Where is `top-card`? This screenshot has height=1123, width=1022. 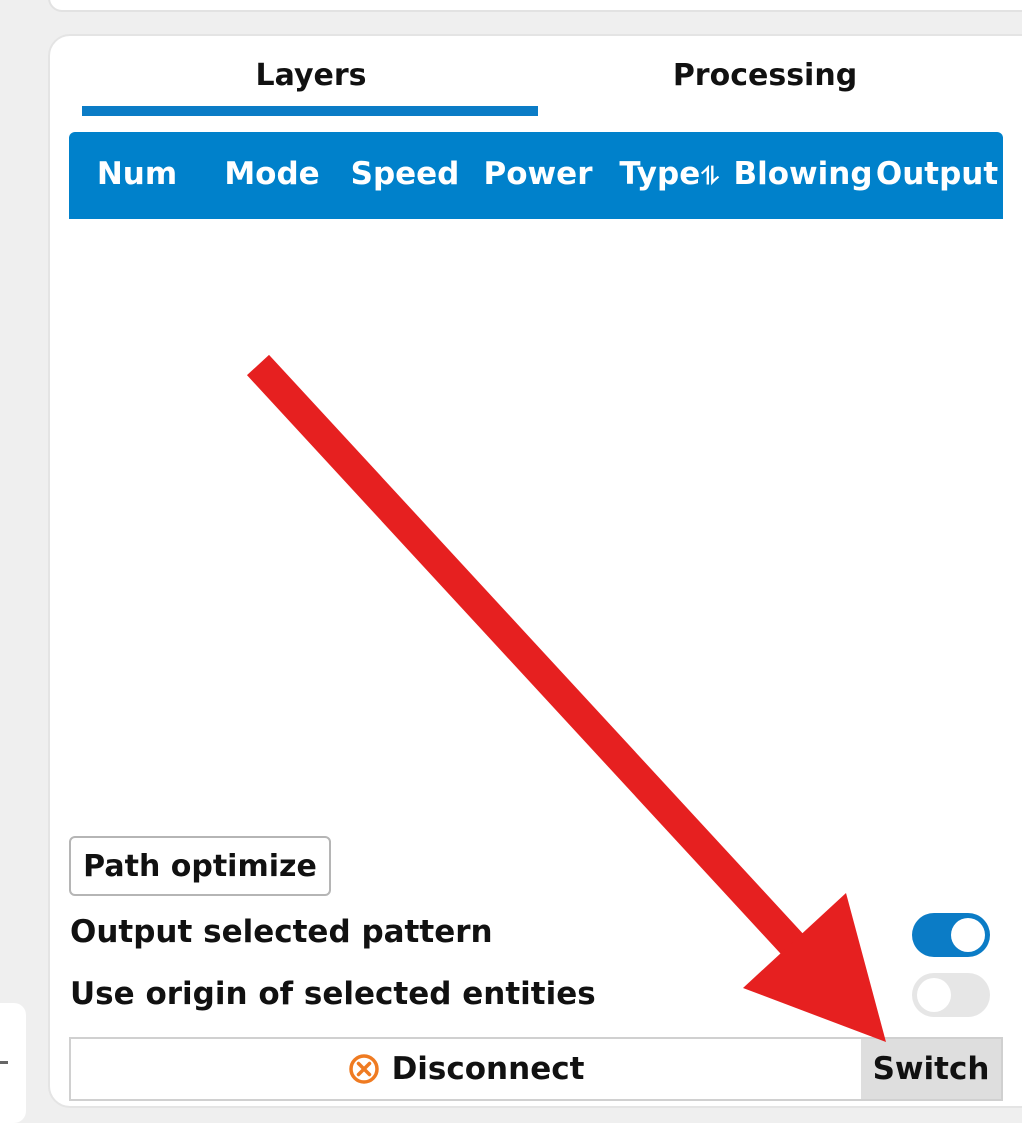 top-card is located at coordinates (535, 6).